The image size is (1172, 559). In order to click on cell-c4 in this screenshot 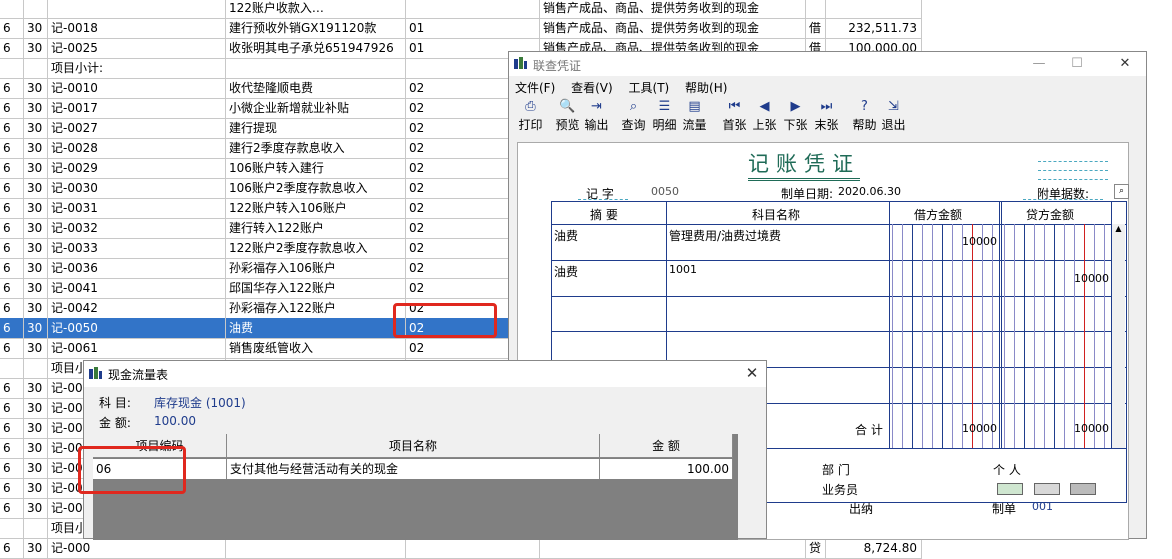, I will do `click(316, 68)`.